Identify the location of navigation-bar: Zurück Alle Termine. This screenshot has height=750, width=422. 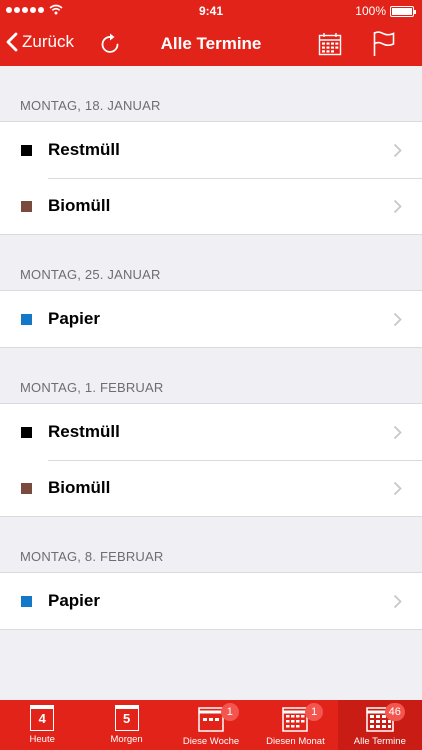
(211, 44).